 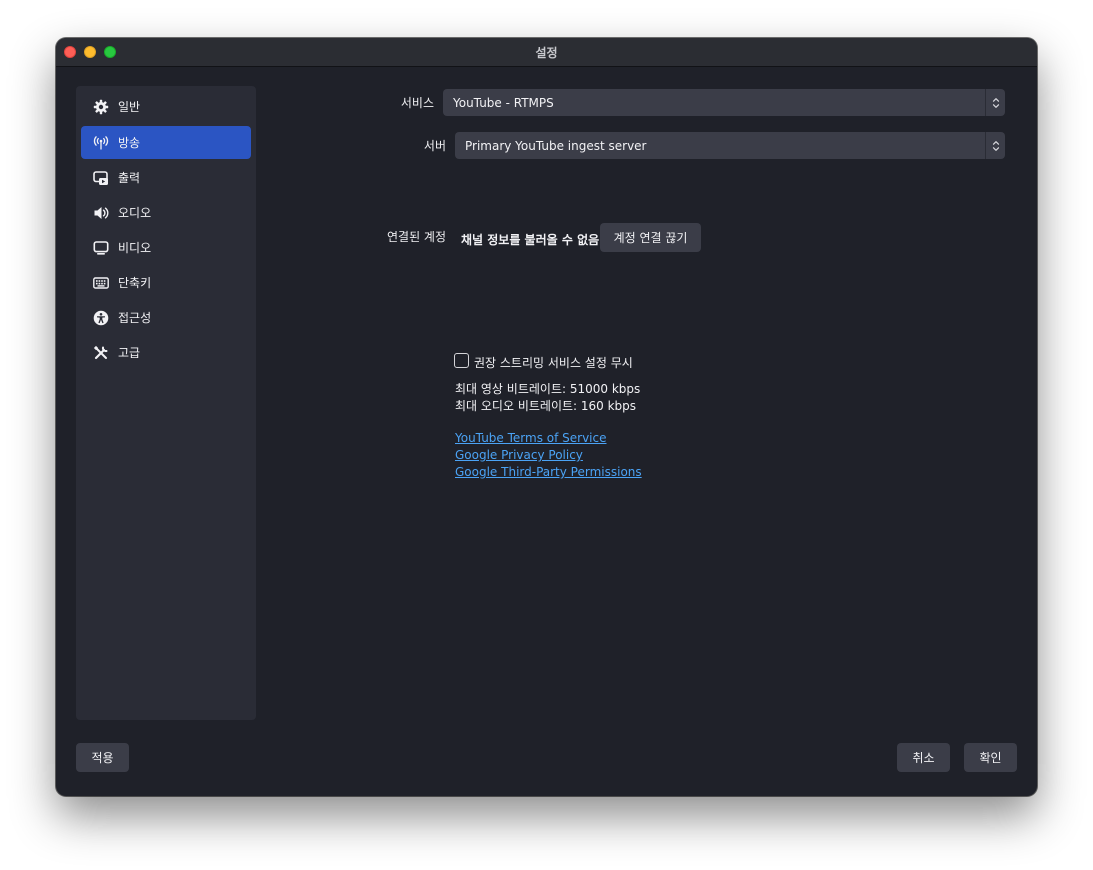 I want to click on sidebar-item-accessibility: 접근성, so click(x=166, y=317).